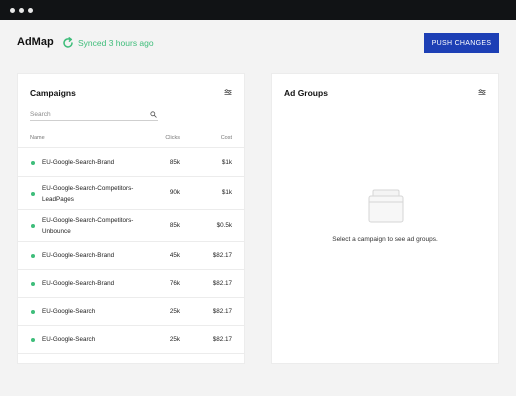  Describe the element at coordinates (53, 93) in the screenshot. I see `campaigns-title: Campaigns` at that location.